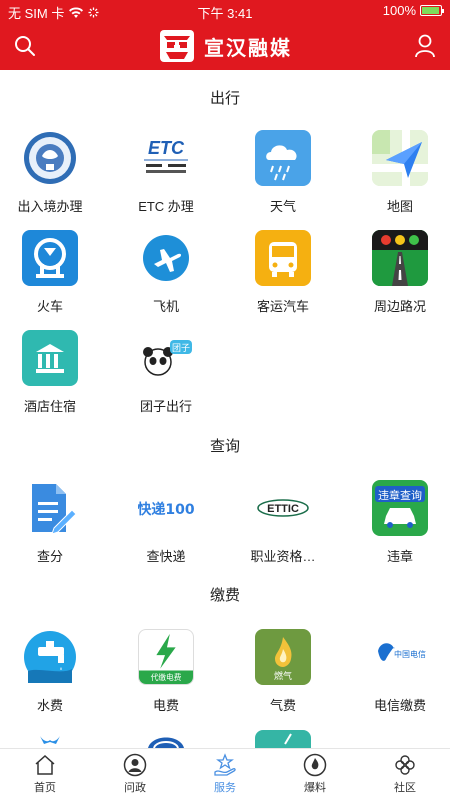 This screenshot has width=450, height=800. Describe the element at coordinates (248, 48) in the screenshot. I see `app-title: 宣汉融媒` at that location.